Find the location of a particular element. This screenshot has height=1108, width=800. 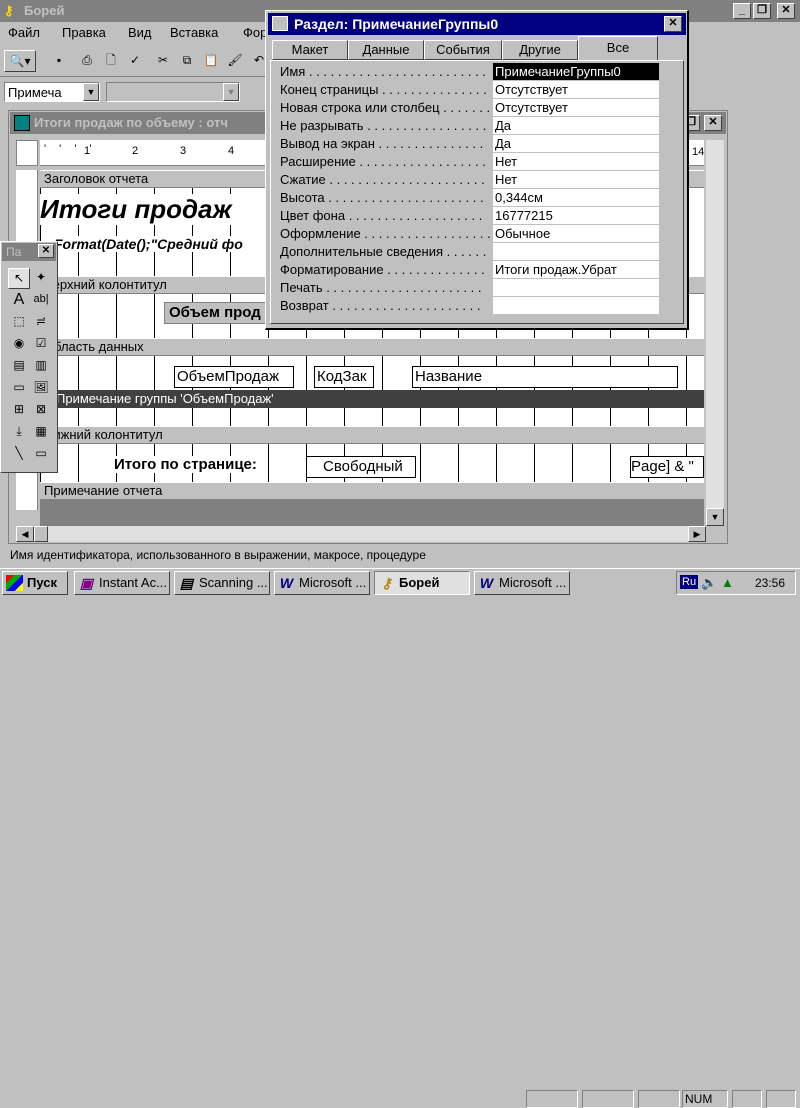

app-restore-button: ❐ is located at coordinates (762, 11).